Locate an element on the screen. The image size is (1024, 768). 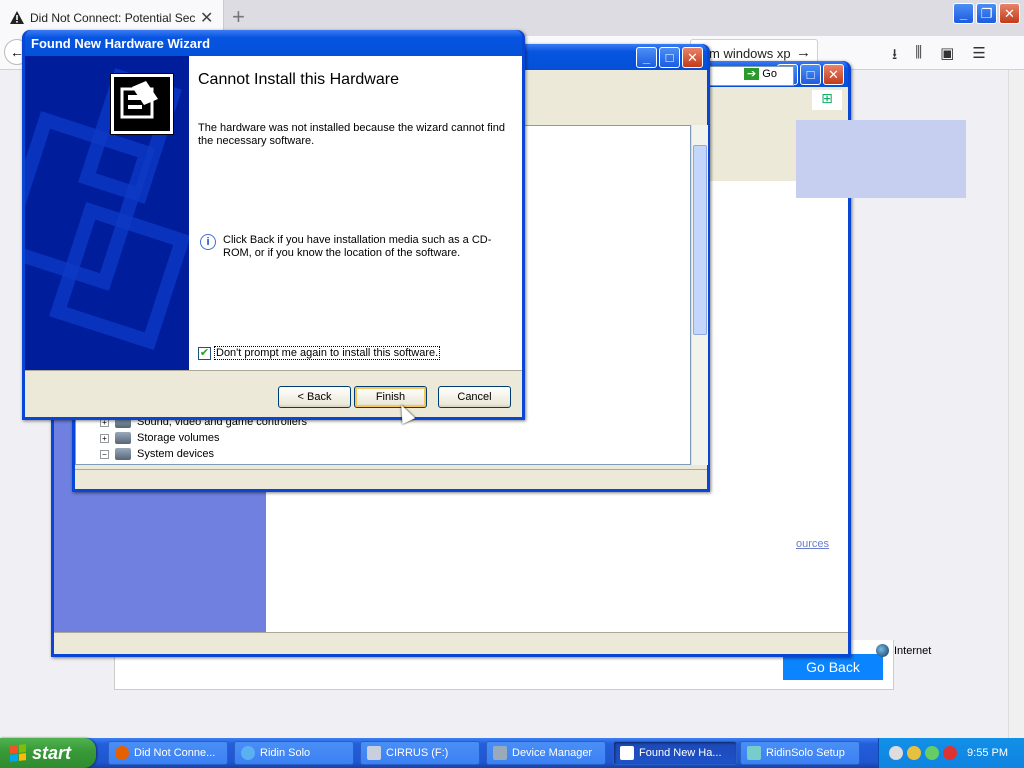
scroll-thumb is located at coordinates (700, 240).